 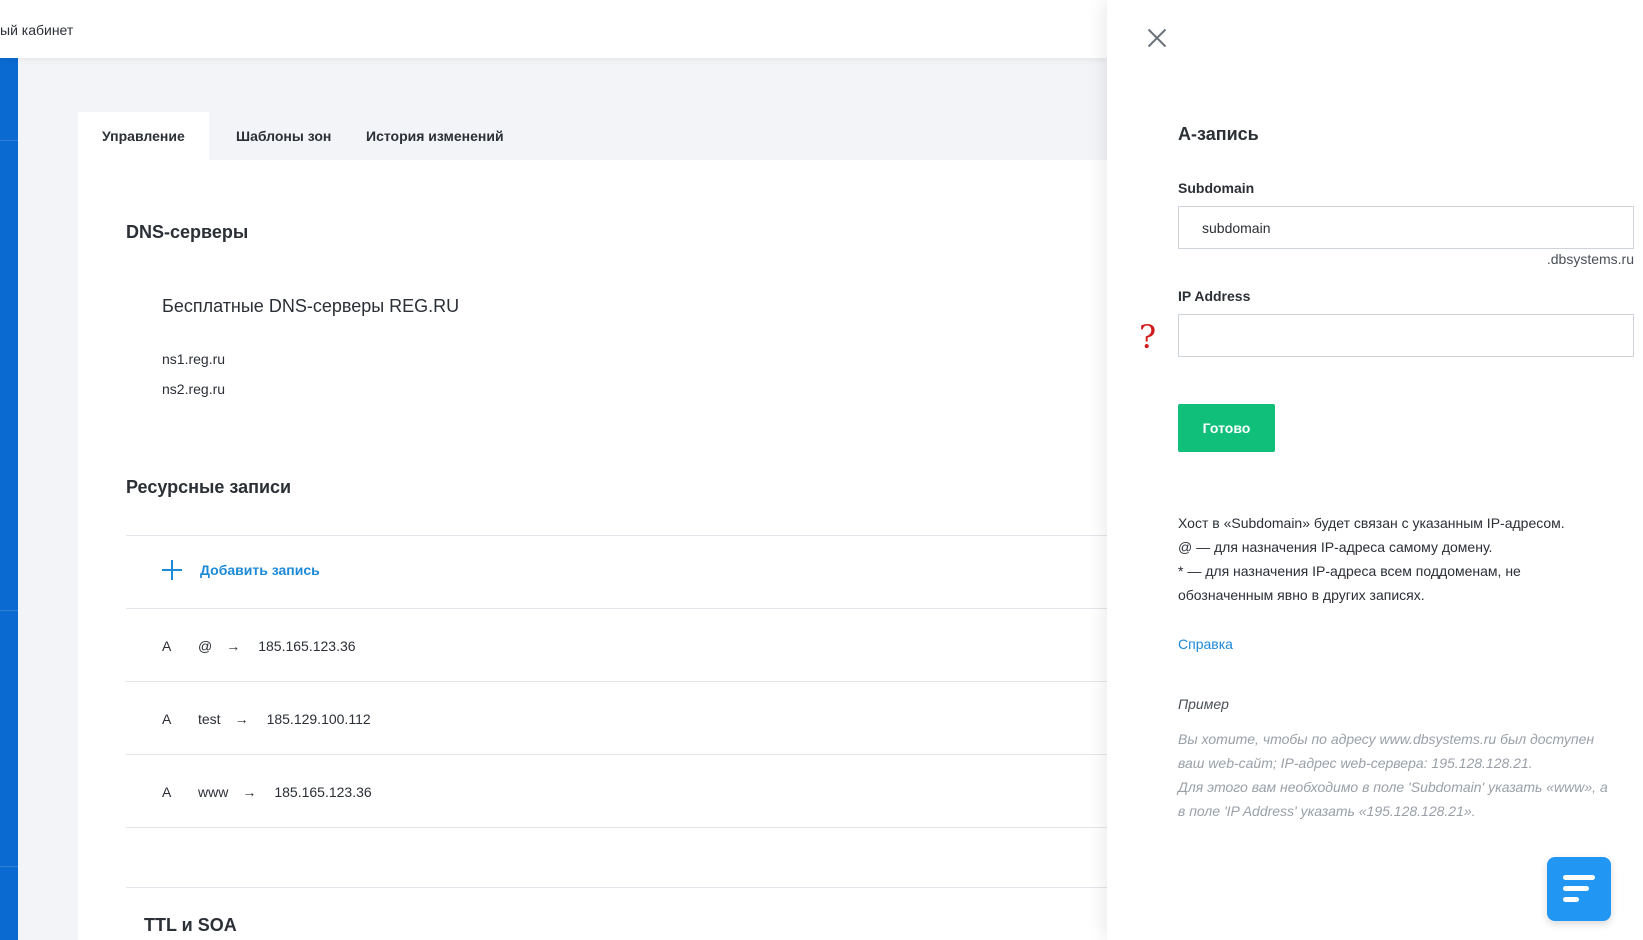 What do you see at coordinates (1205, 644) in the screenshot?
I see `help-link: Справка` at bounding box center [1205, 644].